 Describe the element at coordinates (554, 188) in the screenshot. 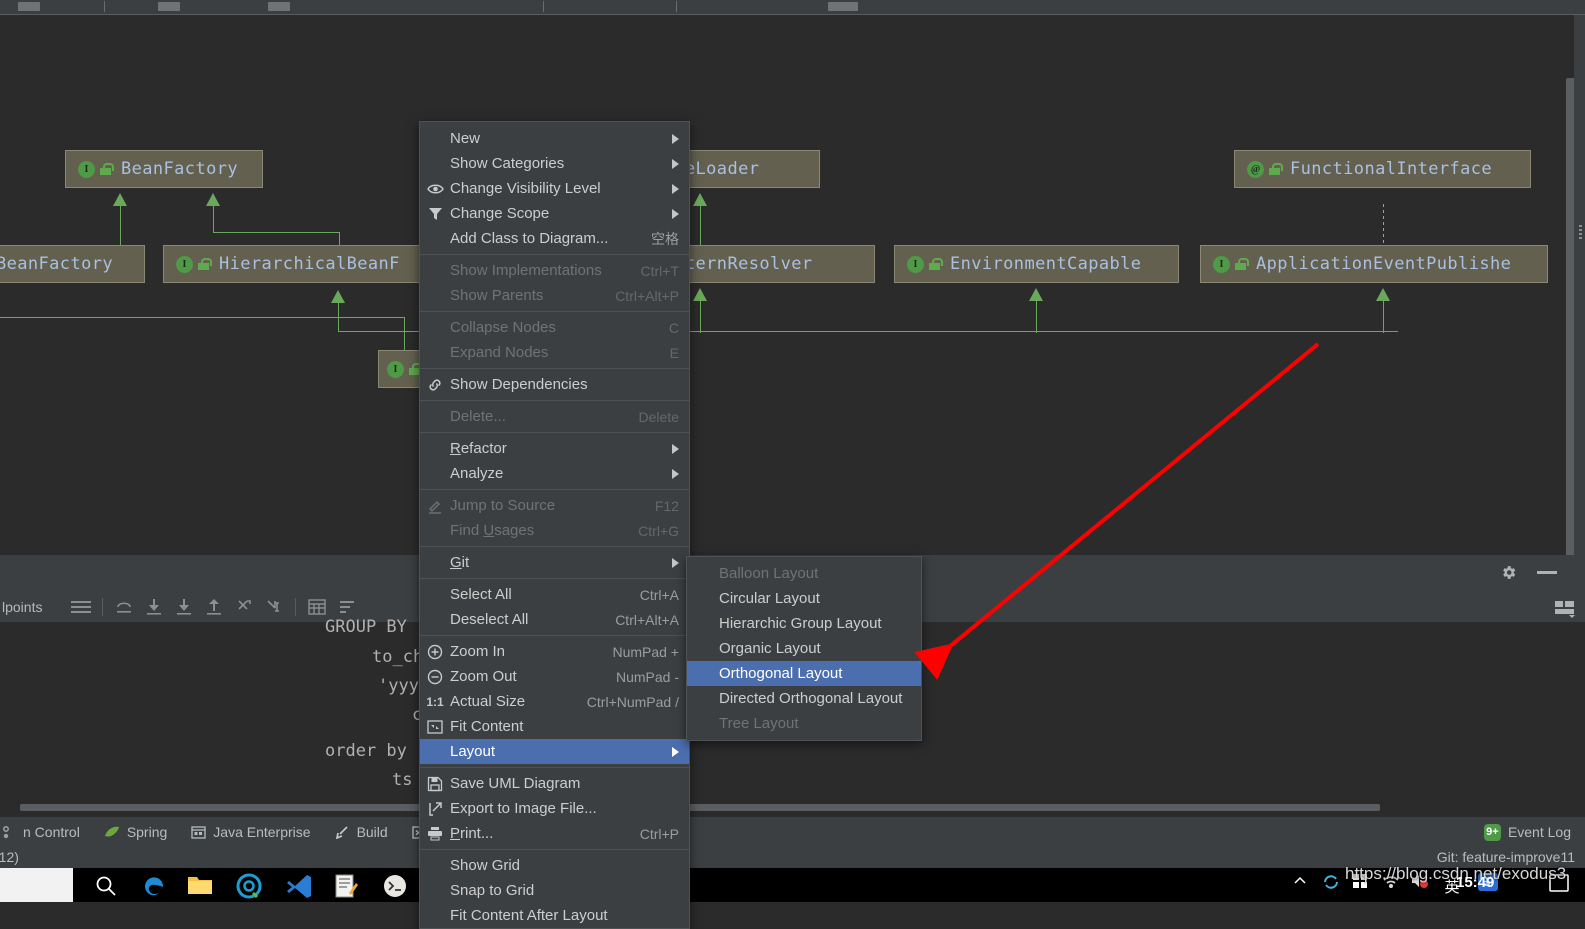

I see `menu-item-change-visibility-level: Change Visibility Level` at that location.